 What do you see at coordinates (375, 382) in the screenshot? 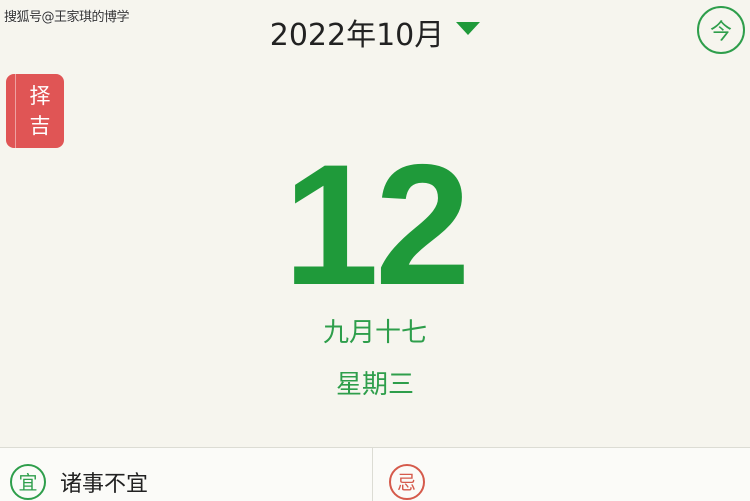
I see `weekday: 星期三` at bounding box center [375, 382].